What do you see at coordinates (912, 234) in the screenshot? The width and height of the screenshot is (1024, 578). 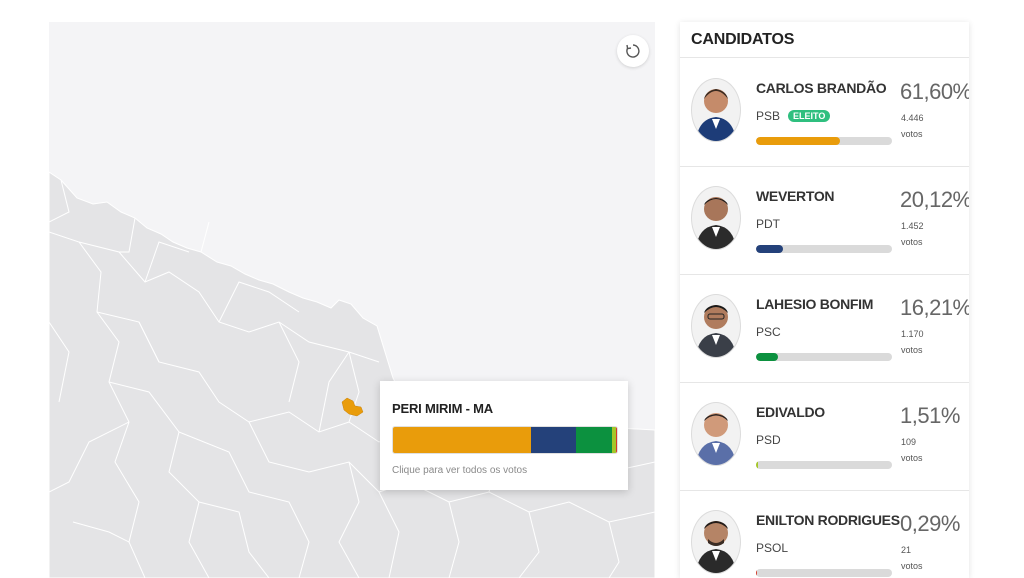 I see `candidate-votes: 1.452 votos` at bounding box center [912, 234].